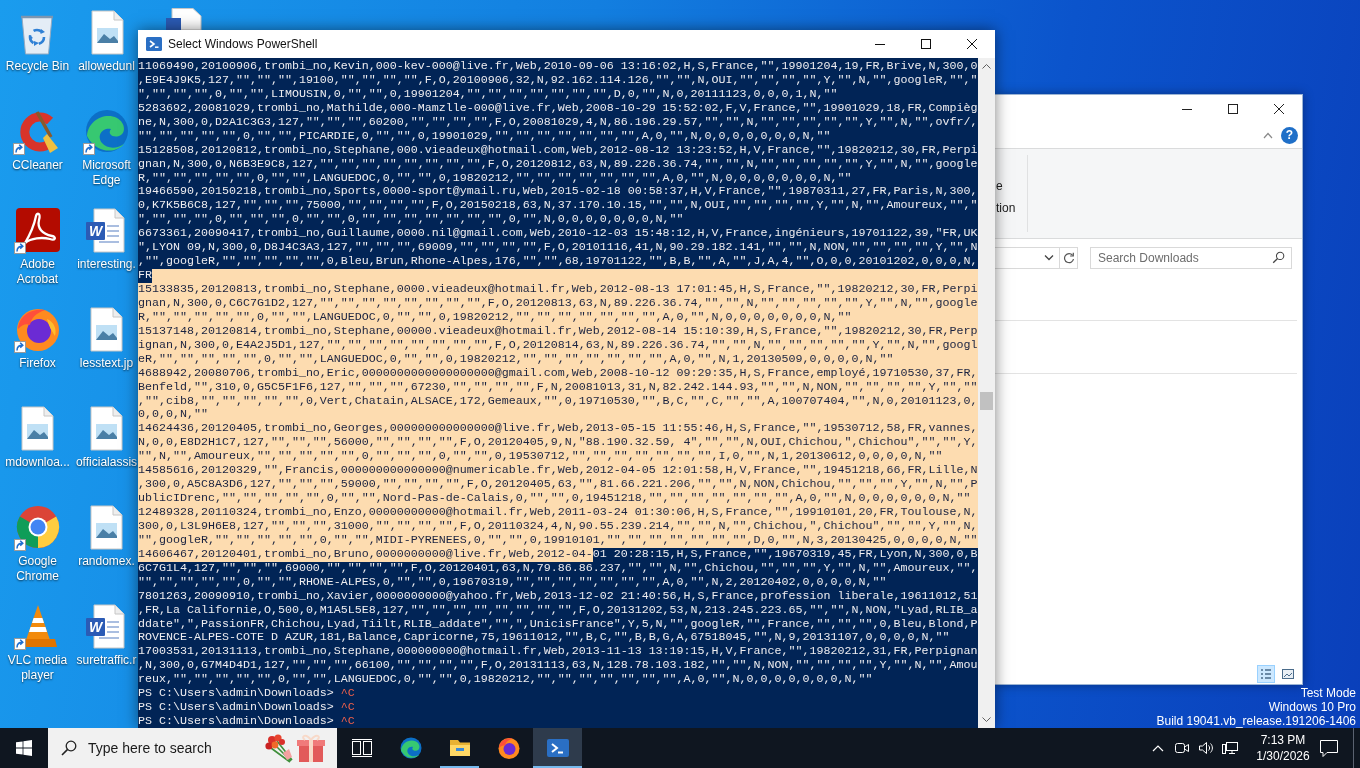  What do you see at coordinates (558, 206) in the screenshot?
I see `console-line: 0,K7K5B6C8,127,"","","",75000,"","","","",F,O,20150218,63,N,37.170.10.15,"","",N,OUI,"","","","",Y,"",N,"",Amoureux,"","` at bounding box center [558, 206].